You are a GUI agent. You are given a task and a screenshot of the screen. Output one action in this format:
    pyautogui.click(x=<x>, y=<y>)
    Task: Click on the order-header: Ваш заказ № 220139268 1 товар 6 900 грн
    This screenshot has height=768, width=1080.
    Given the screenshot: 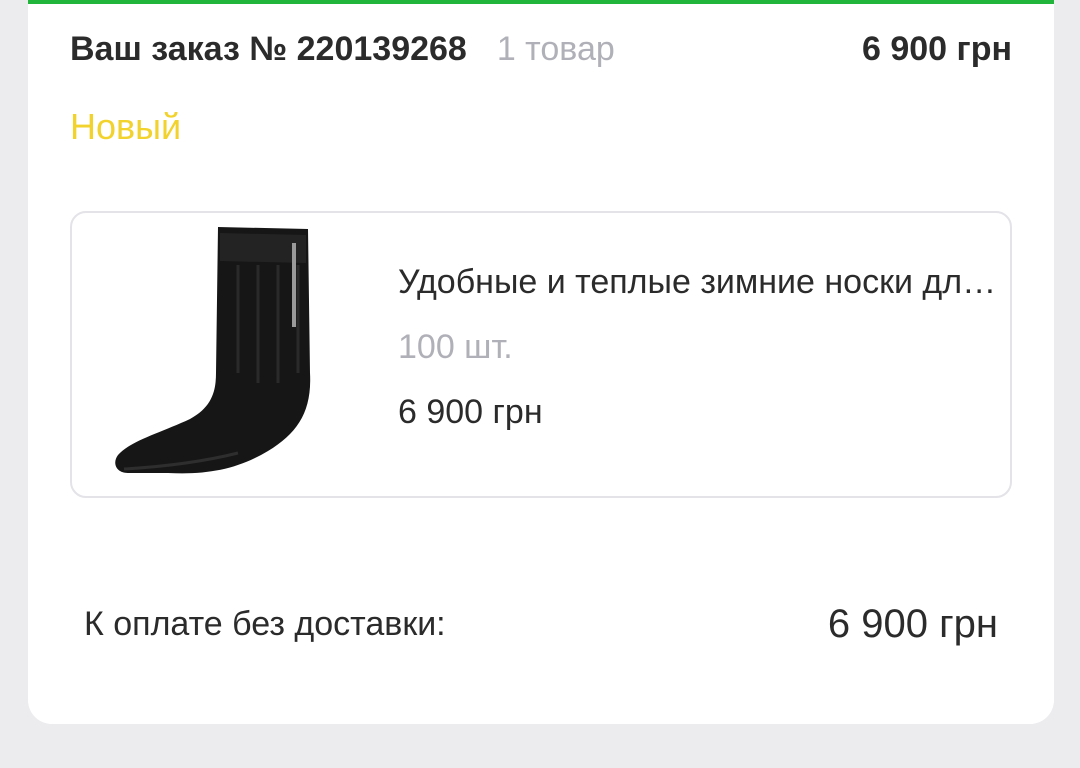 What is the action you would take?
    pyautogui.click(x=541, y=49)
    